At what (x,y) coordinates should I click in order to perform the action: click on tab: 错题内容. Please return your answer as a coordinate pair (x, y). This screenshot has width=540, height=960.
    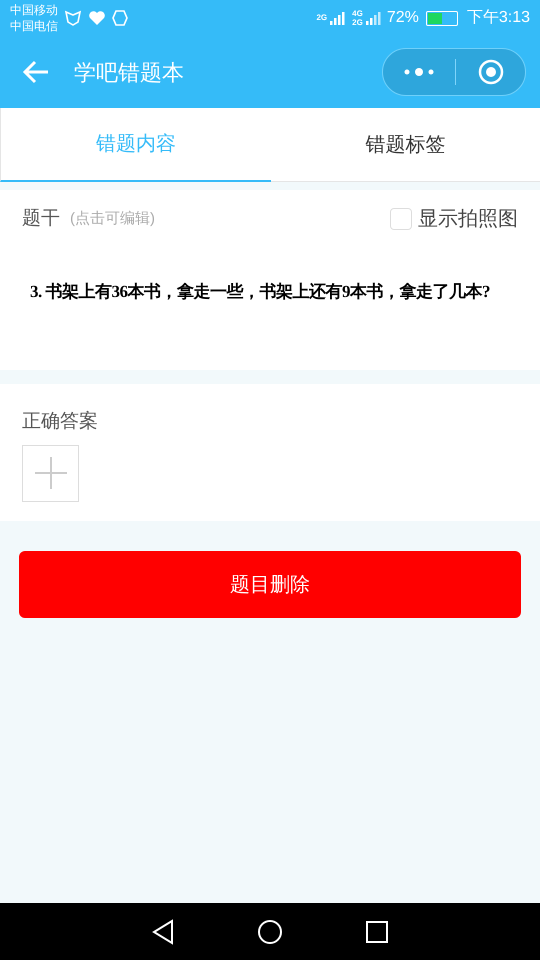
    Looking at the image, I should click on (135, 145).